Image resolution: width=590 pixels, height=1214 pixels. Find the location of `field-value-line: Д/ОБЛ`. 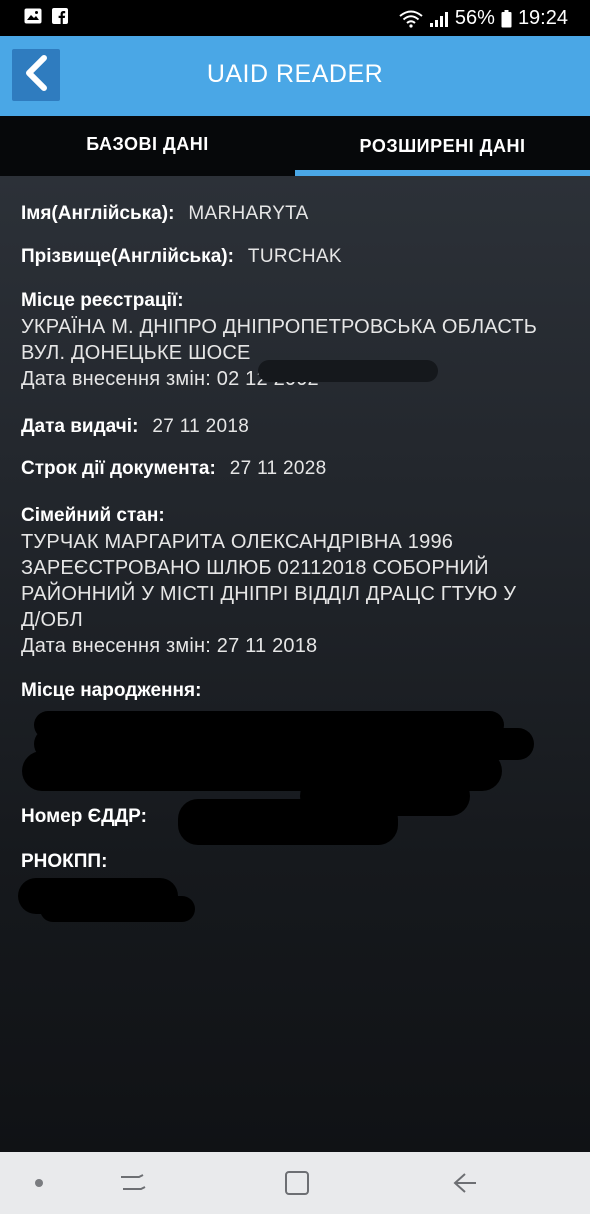

field-value-line: Д/ОБЛ is located at coordinates (52, 620).